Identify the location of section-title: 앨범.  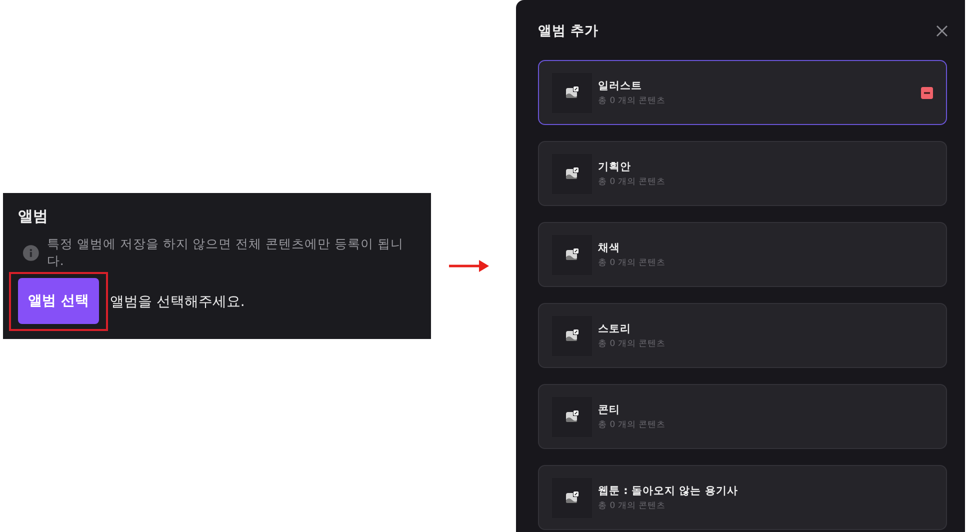
(33, 216).